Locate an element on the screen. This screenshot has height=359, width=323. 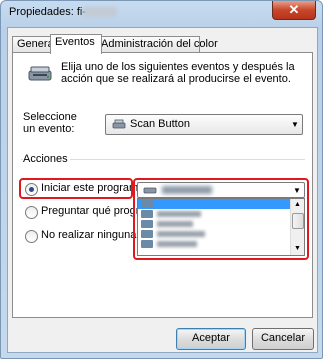
scanner-small-icon is located at coordinates (119, 124).